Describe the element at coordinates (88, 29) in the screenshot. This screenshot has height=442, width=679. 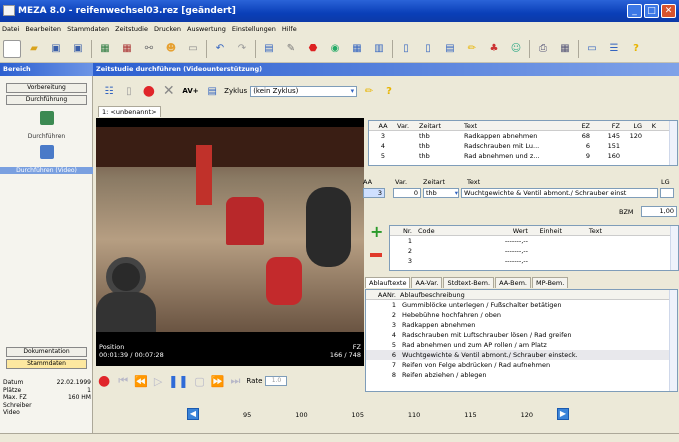
I see `menu-stammdaten: Stammdaten` at that location.